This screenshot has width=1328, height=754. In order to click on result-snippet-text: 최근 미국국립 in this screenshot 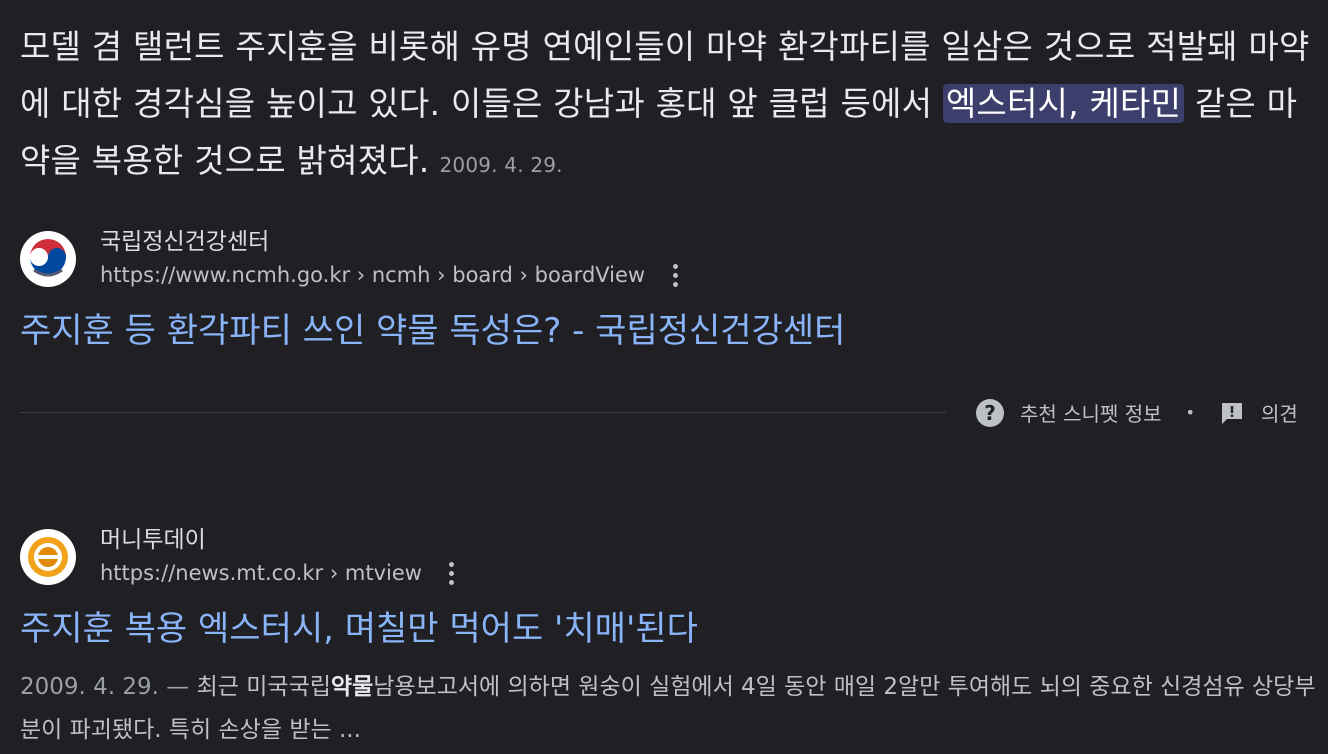, I will do `click(260, 687)`.